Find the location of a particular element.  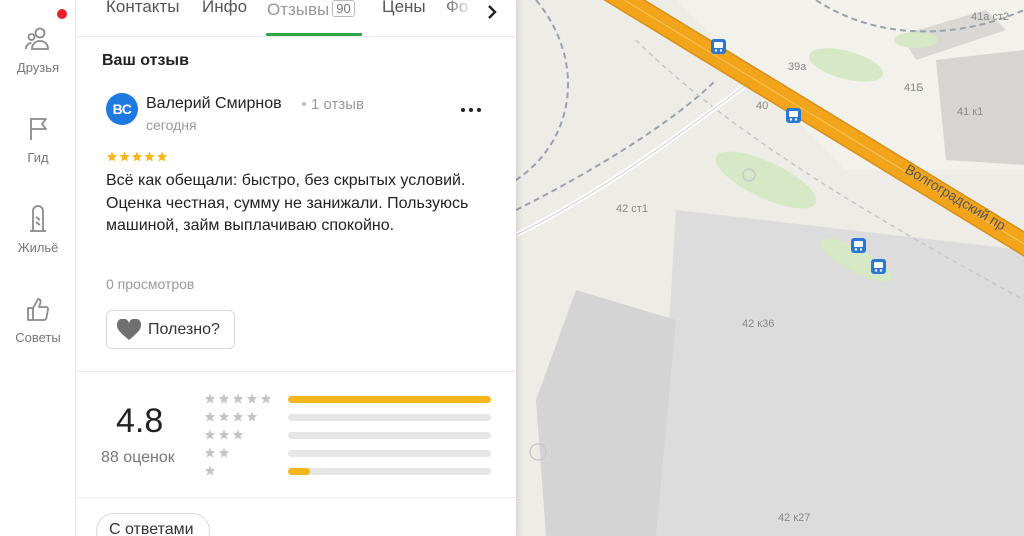

building-icon is located at coordinates (38, 219).